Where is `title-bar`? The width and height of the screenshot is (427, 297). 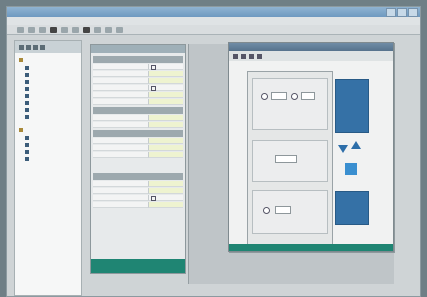
title-bar is located at coordinates (213, 12).